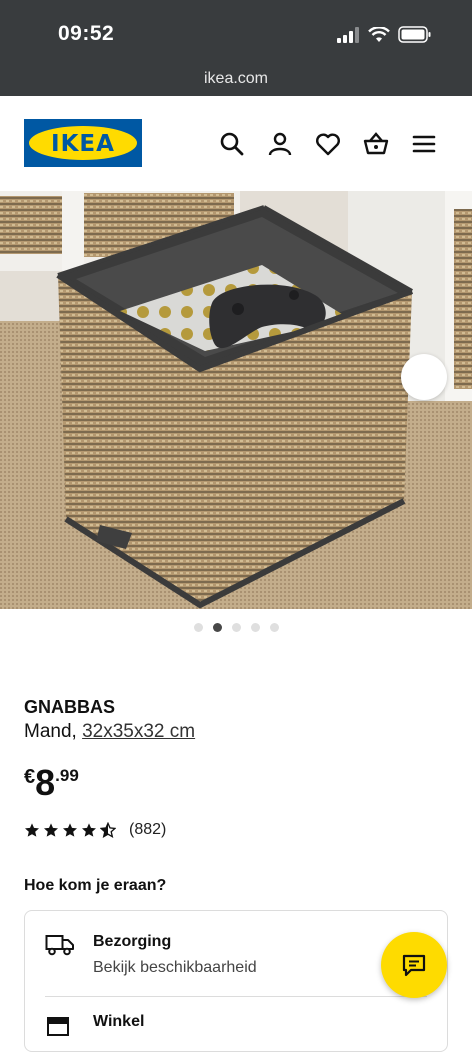 The height and width of the screenshot is (1052, 472). Describe the element at coordinates (414, 34) in the screenshot. I see `battery-icon` at that location.